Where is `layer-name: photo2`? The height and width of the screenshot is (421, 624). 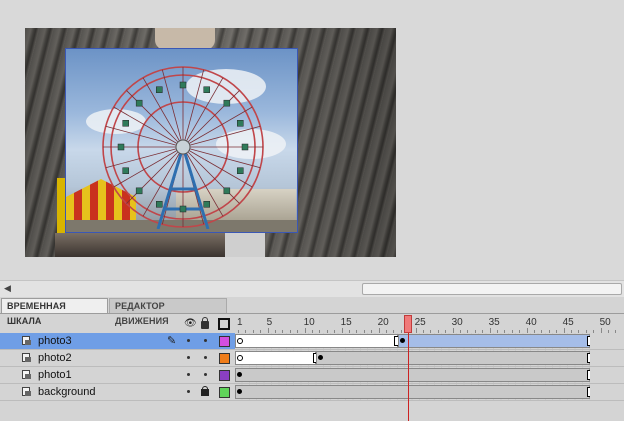 layer-name: photo2 is located at coordinates (55, 358).